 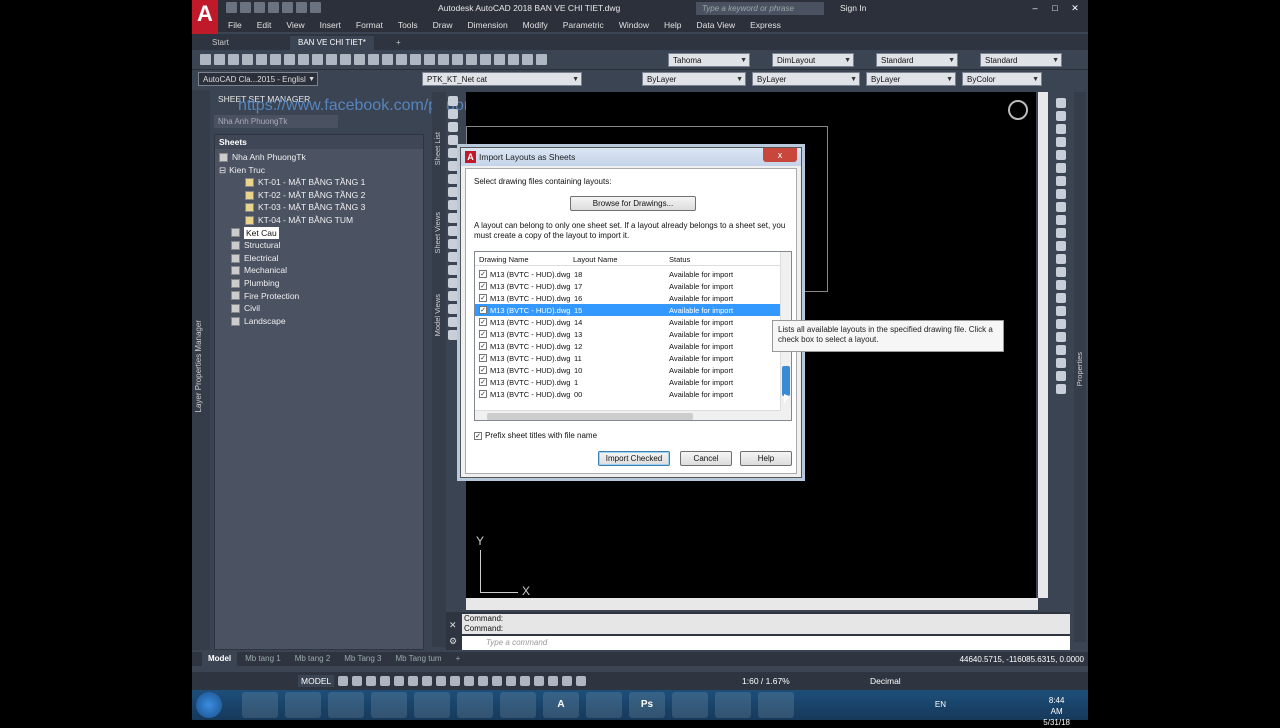 What do you see at coordinates (373, 59) in the screenshot?
I see `undo-icon` at bounding box center [373, 59].